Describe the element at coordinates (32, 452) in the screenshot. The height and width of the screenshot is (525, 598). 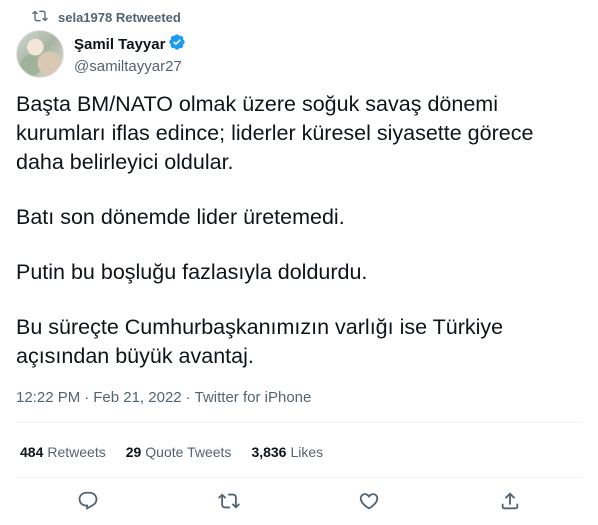
I see `retweets-count: 484` at that location.